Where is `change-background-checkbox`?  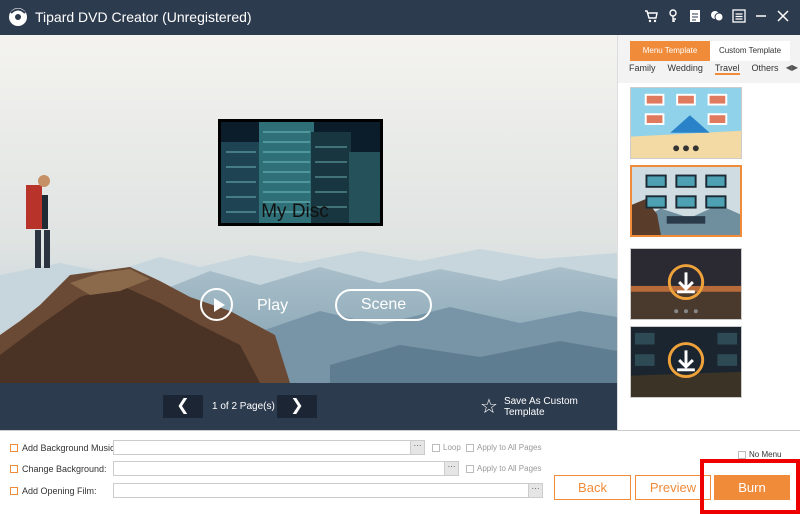 change-background-checkbox is located at coordinates (14, 469).